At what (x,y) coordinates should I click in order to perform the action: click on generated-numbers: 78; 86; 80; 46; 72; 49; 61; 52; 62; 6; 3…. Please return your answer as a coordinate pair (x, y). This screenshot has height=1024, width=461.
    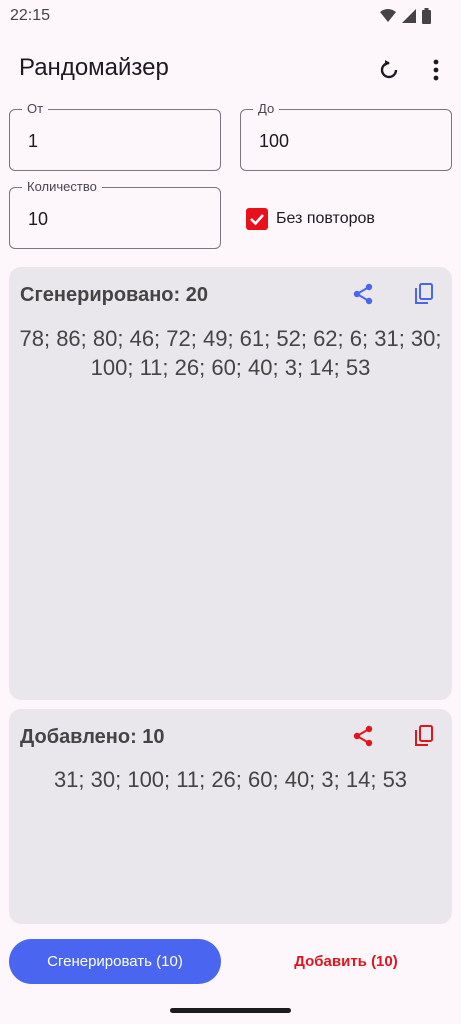
    Looking at the image, I should click on (230, 353).